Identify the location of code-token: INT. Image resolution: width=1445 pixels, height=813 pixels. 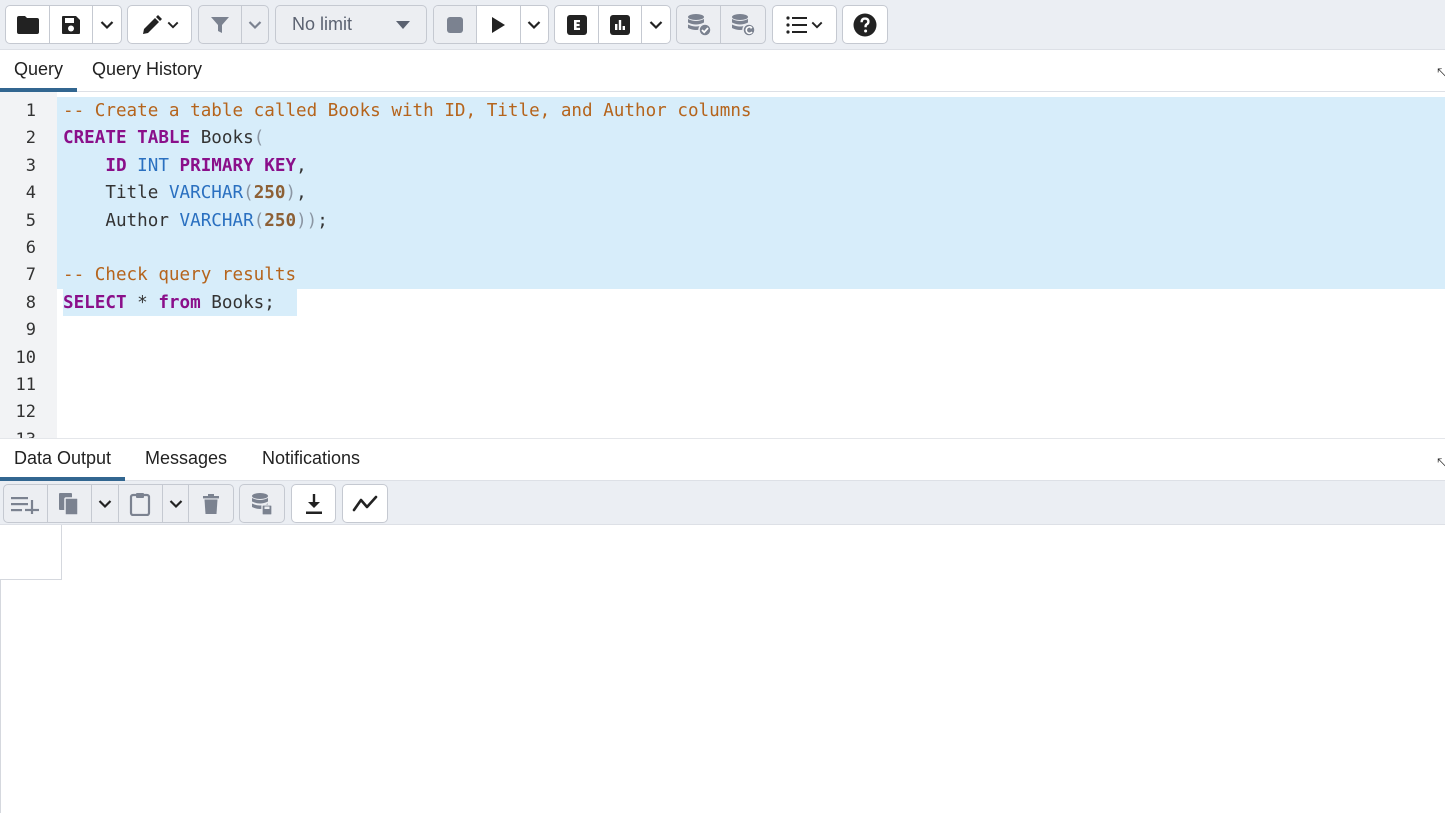
(153, 165).